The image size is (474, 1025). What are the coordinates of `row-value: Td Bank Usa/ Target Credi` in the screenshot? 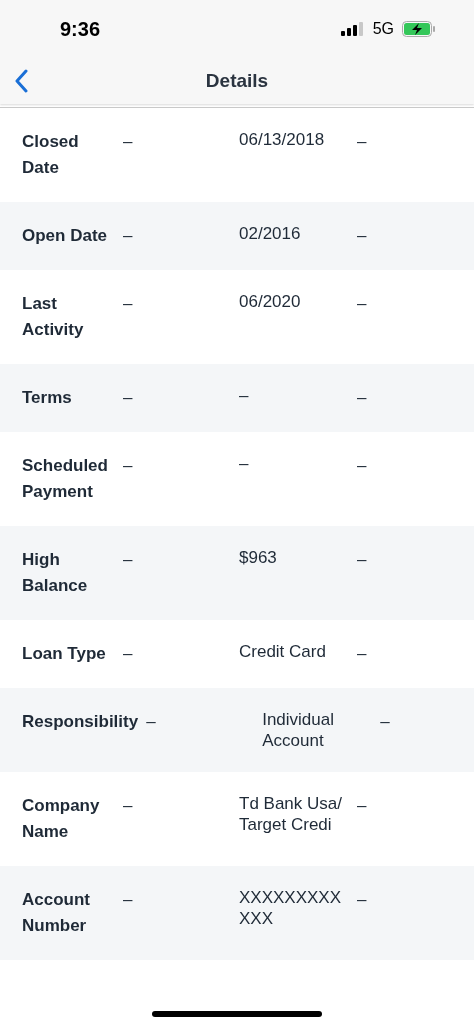 It's located at (291, 814).